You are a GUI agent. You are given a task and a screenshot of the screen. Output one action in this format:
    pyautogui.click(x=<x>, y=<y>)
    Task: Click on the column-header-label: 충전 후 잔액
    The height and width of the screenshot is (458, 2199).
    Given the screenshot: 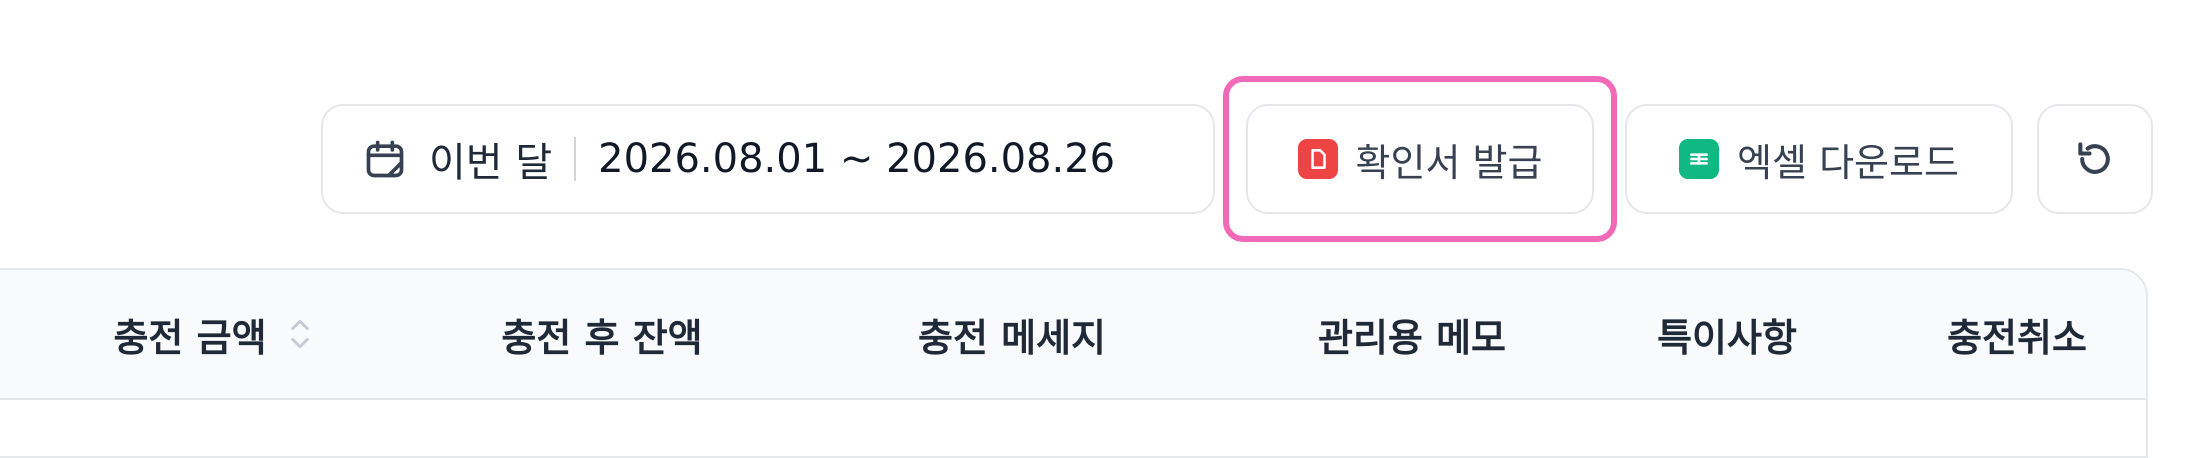 What is the action you would take?
    pyautogui.click(x=602, y=337)
    